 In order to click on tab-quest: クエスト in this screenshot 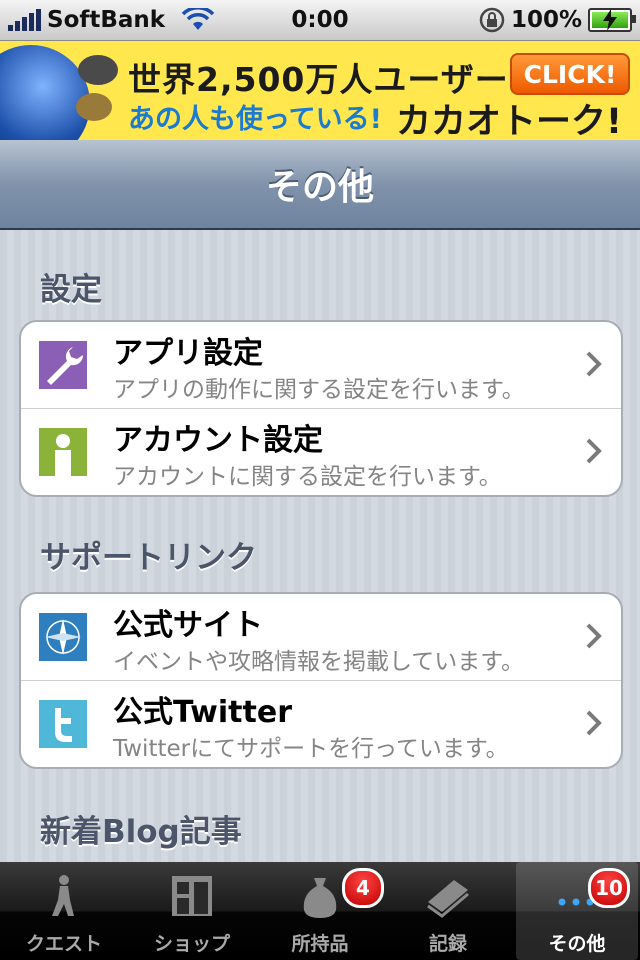, I will do `click(64, 911)`.